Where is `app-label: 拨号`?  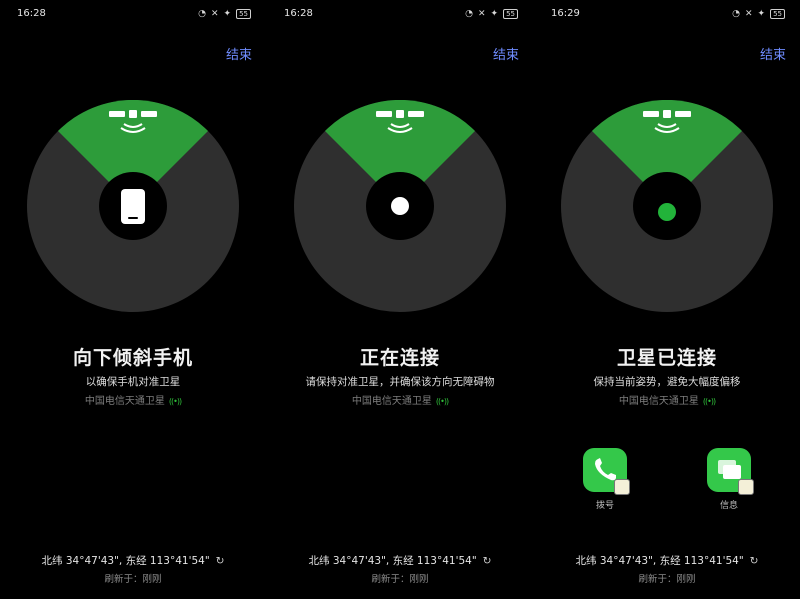
app-label: 拨号 is located at coordinates (604, 506).